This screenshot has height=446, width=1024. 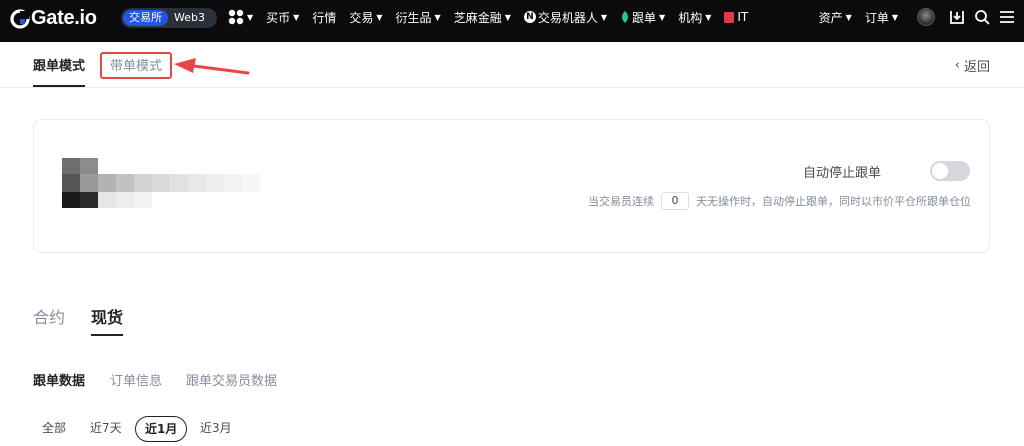 What do you see at coordinates (59, 71) in the screenshot?
I see `tab-follow-mode: 跟单模式` at bounding box center [59, 71].